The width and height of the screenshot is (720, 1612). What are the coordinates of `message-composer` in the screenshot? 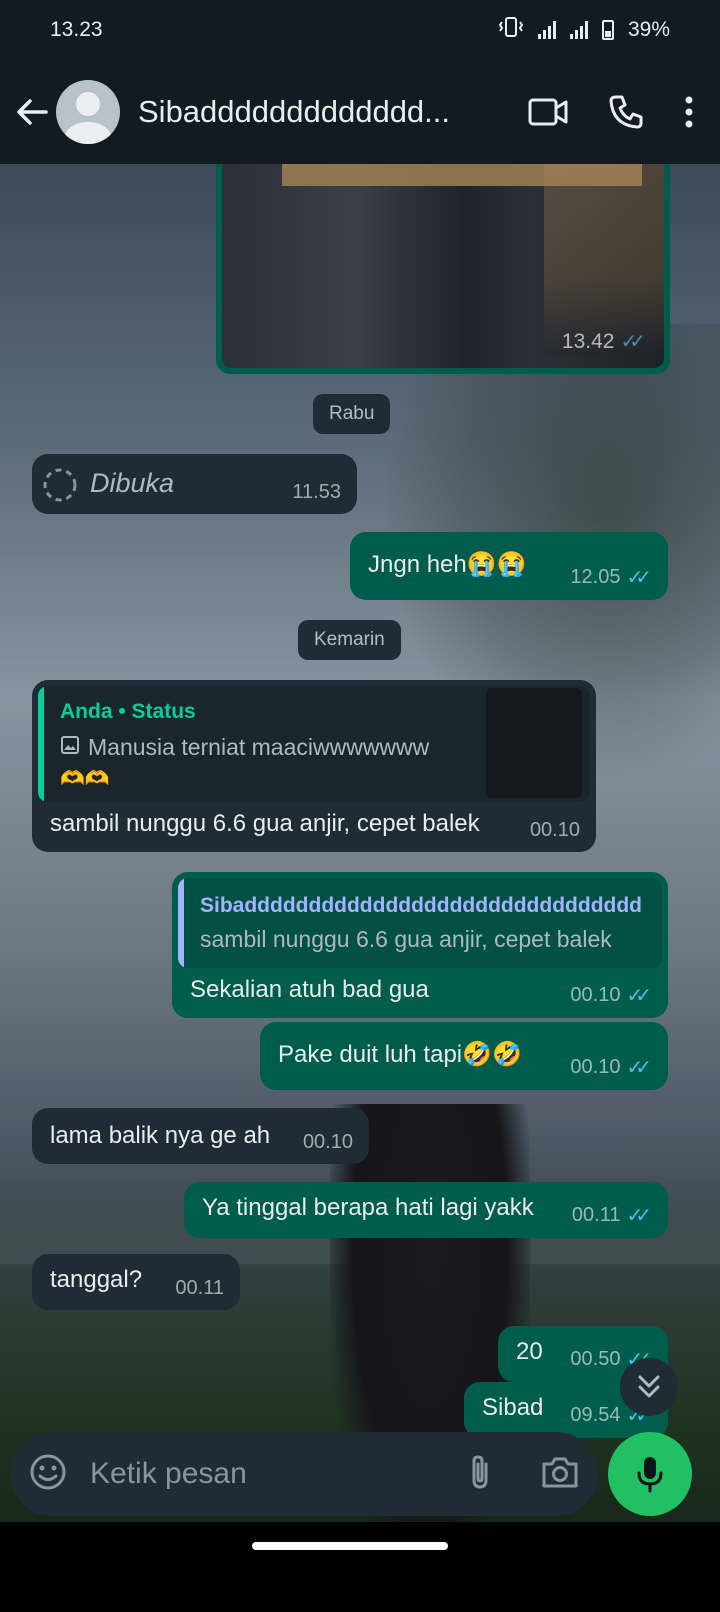 It's located at (304, 1474).